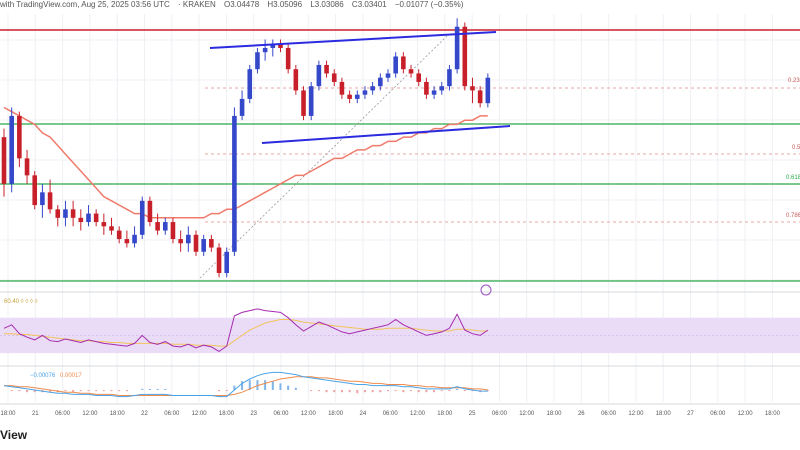  I want to click on brand-footer: View, so click(14, 435).